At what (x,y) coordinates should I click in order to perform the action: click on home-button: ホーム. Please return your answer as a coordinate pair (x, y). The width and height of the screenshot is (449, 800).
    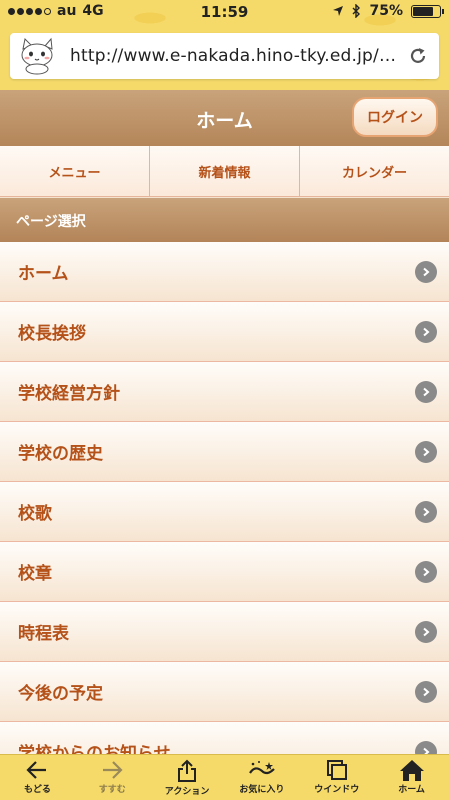
    Looking at the image, I should click on (411, 777).